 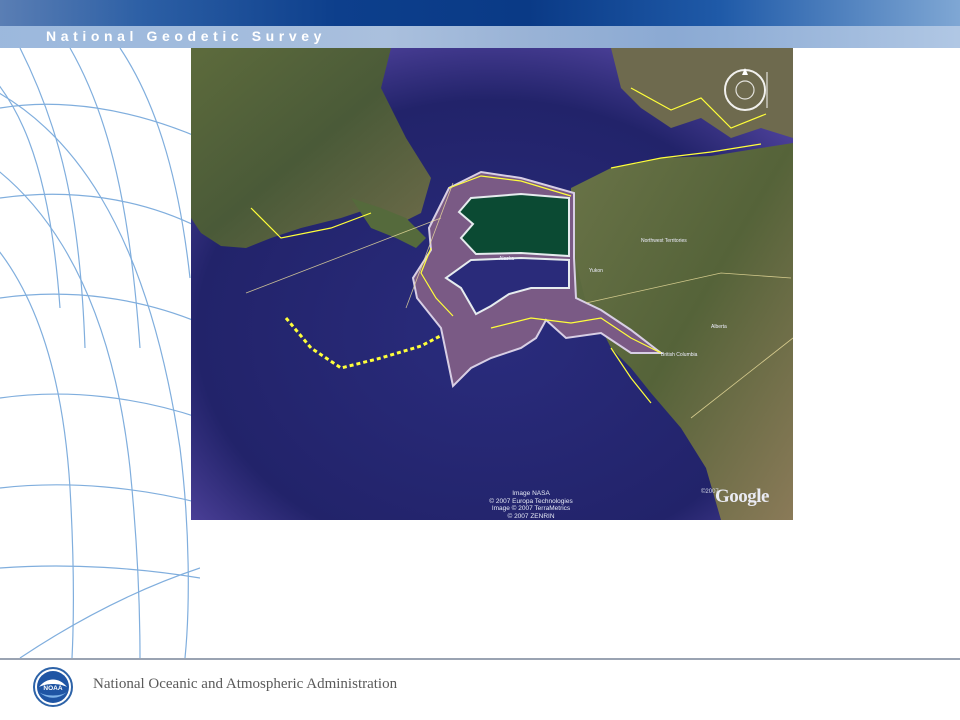 I want to click on compass-ring, so click(x=745, y=90).